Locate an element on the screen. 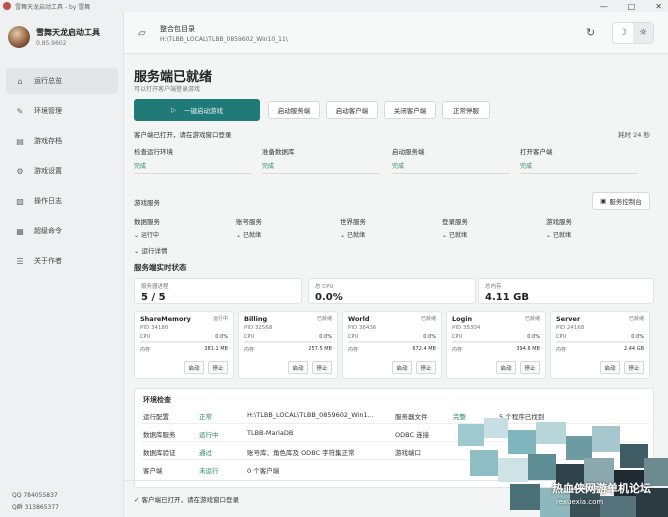 The width and height of the screenshot is (668, 517). maximize-button: □ is located at coordinates (632, 6).